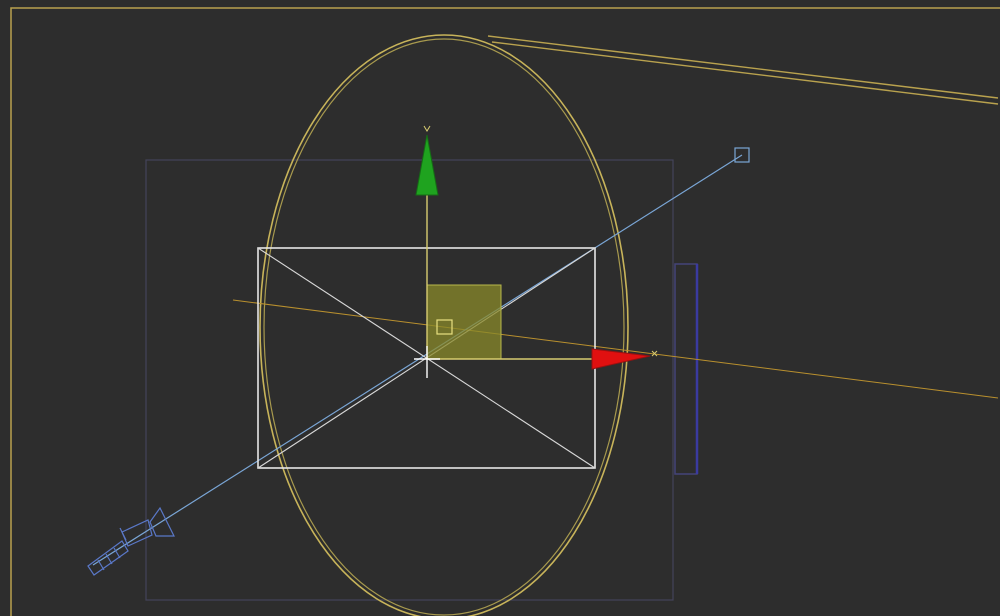  I want to click on spline-top-right, so click(743, 70).